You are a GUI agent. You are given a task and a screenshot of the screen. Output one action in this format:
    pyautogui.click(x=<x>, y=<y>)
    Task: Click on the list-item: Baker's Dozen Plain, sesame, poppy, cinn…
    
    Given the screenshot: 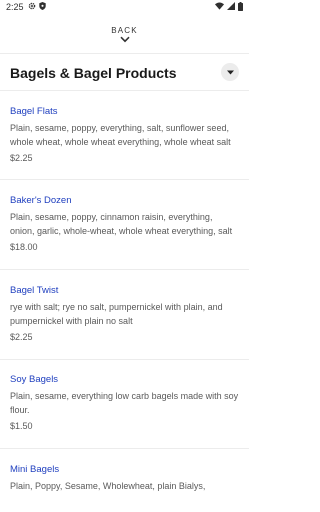 What is the action you would take?
    pyautogui.click(x=124, y=225)
    